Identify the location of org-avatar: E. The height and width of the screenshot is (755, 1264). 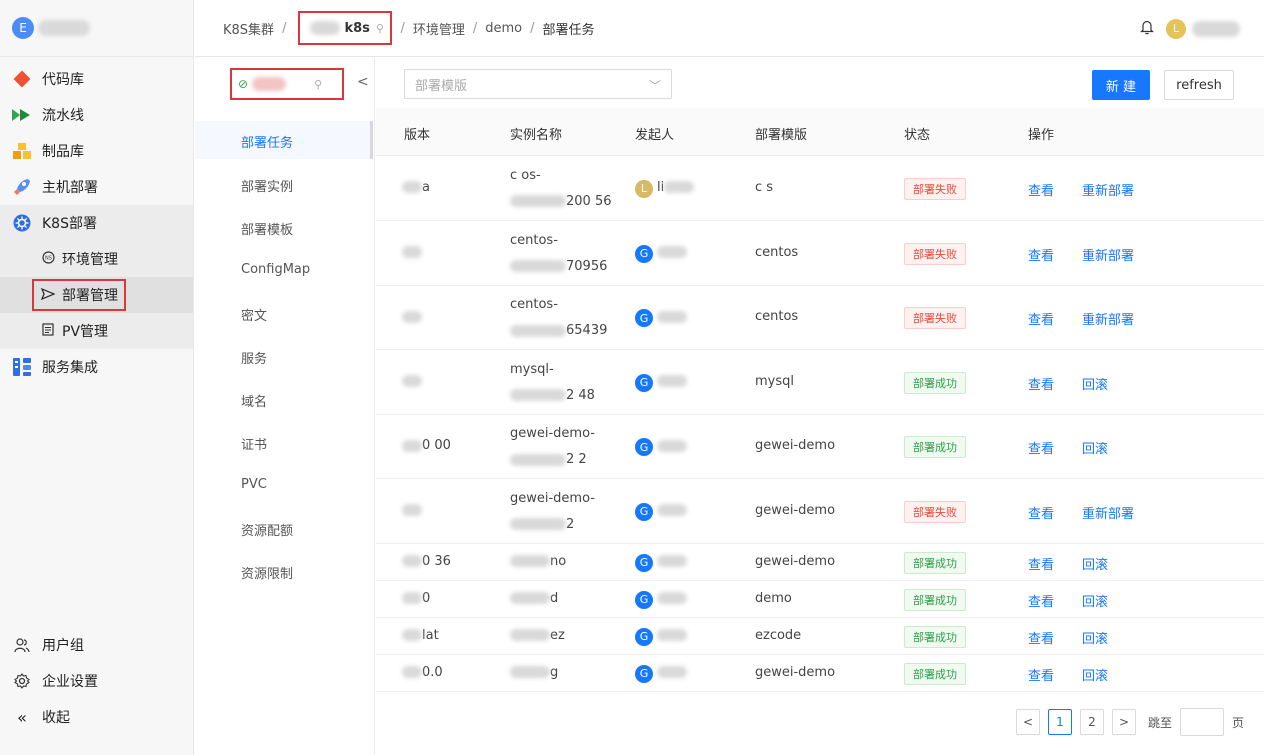
(23, 28).